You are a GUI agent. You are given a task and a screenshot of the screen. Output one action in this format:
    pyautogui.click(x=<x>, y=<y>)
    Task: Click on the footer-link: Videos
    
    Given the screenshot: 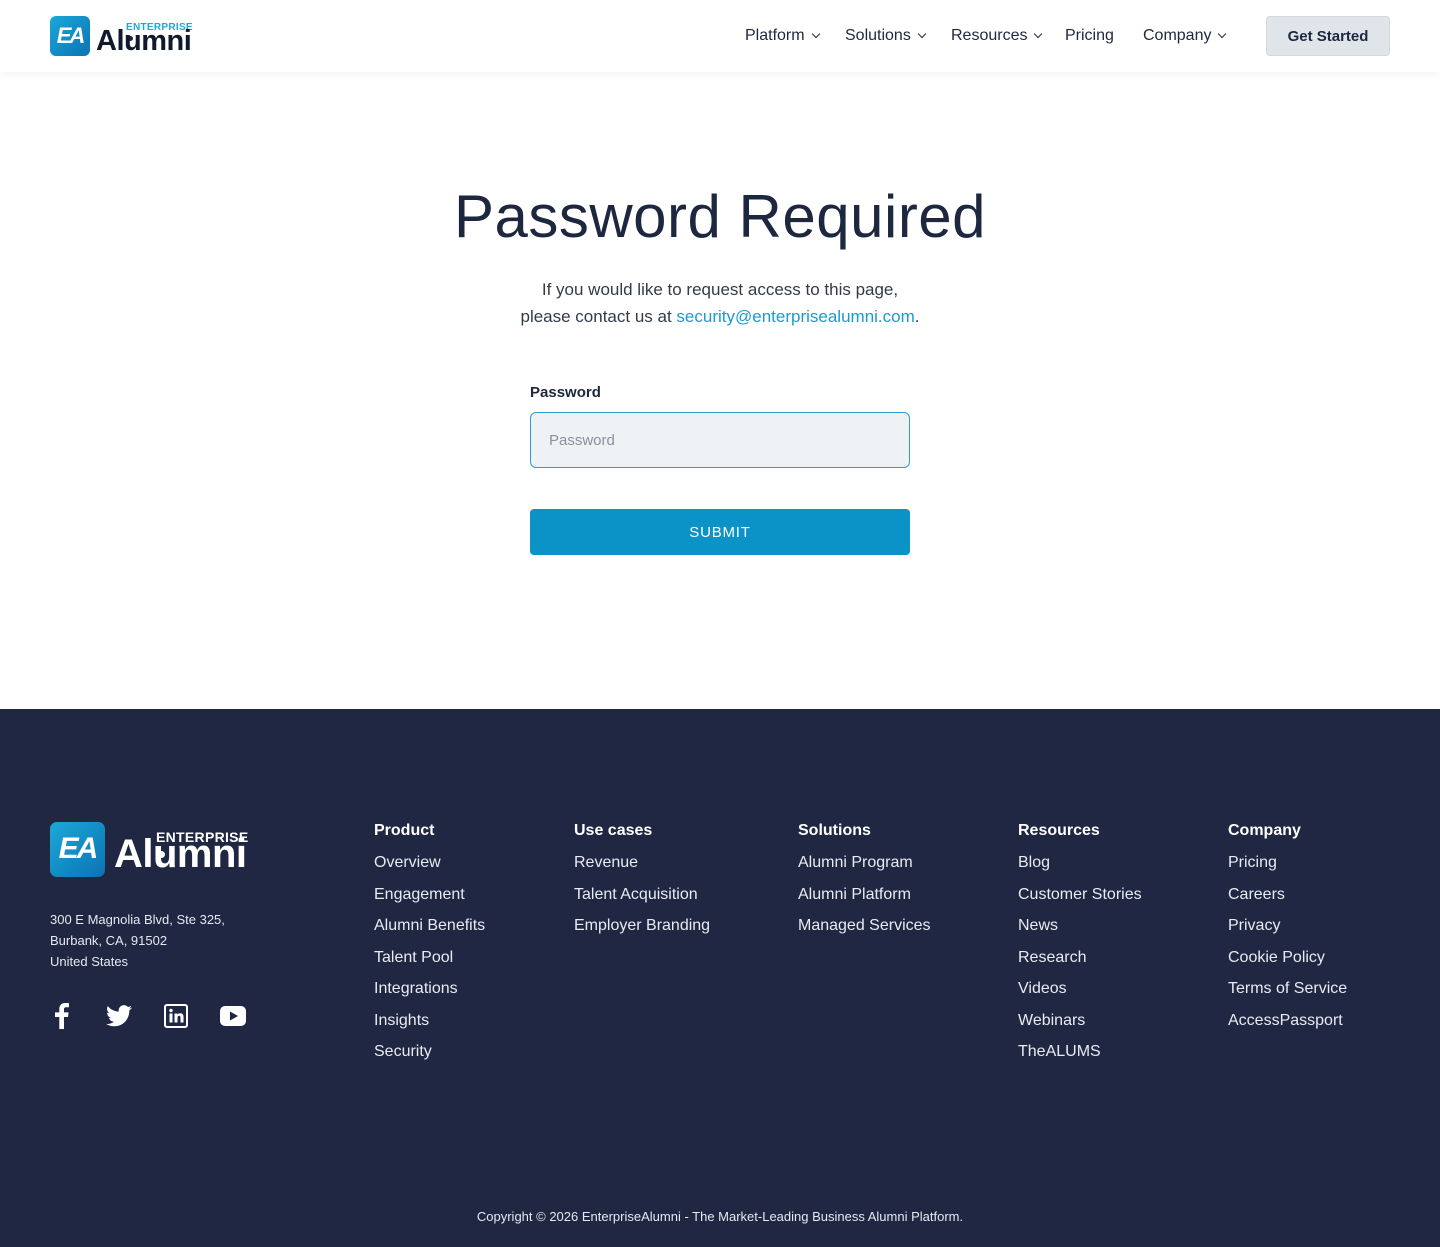 What is the action you would take?
    pyautogui.click(x=1080, y=996)
    